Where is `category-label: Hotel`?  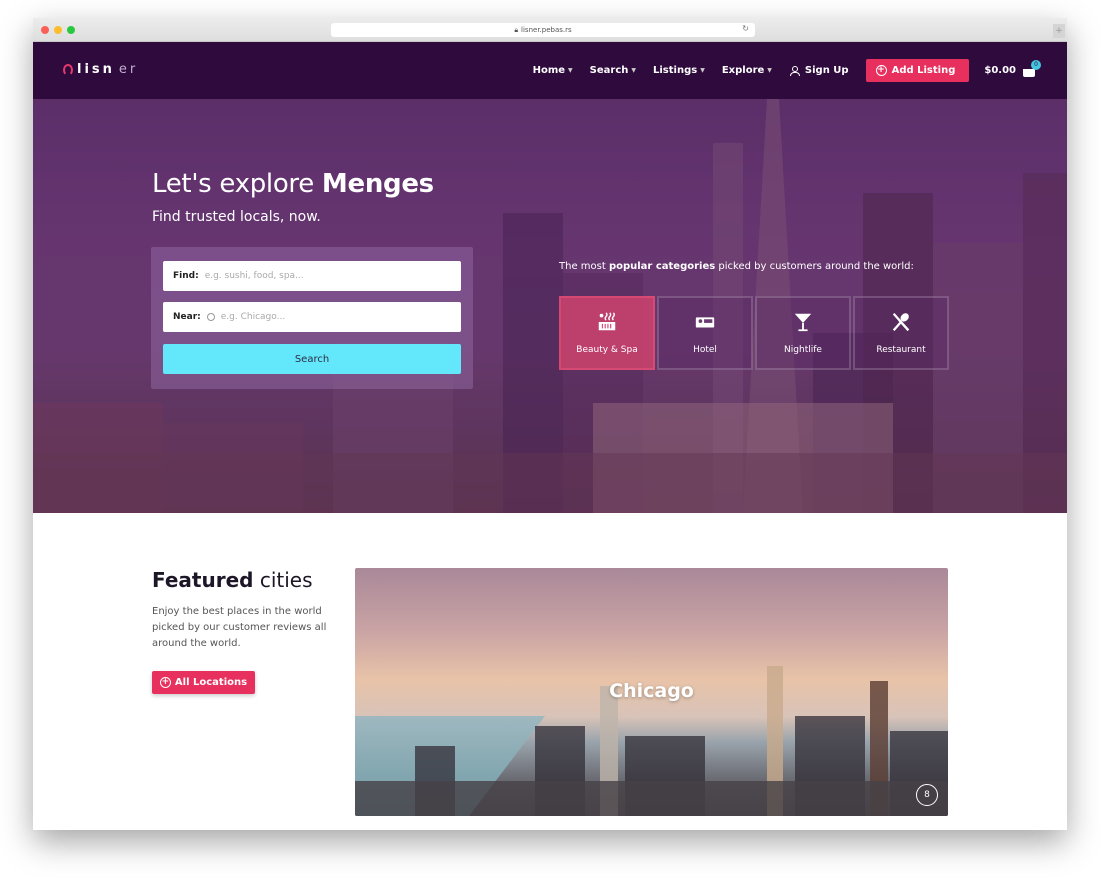
category-label: Hotel is located at coordinates (705, 350).